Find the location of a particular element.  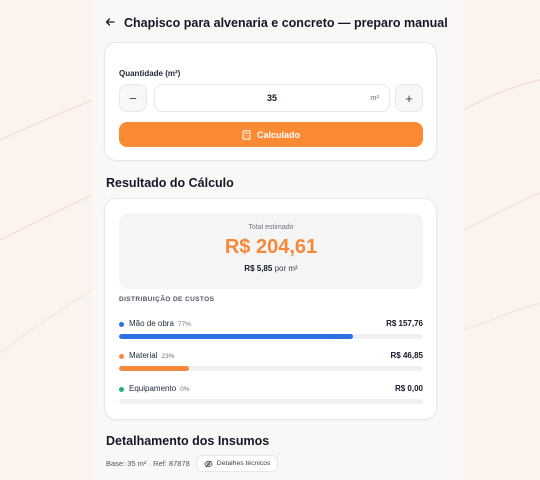

cost-row-labor: Mão de obra 77% R$ 157,76 is located at coordinates (271, 331).